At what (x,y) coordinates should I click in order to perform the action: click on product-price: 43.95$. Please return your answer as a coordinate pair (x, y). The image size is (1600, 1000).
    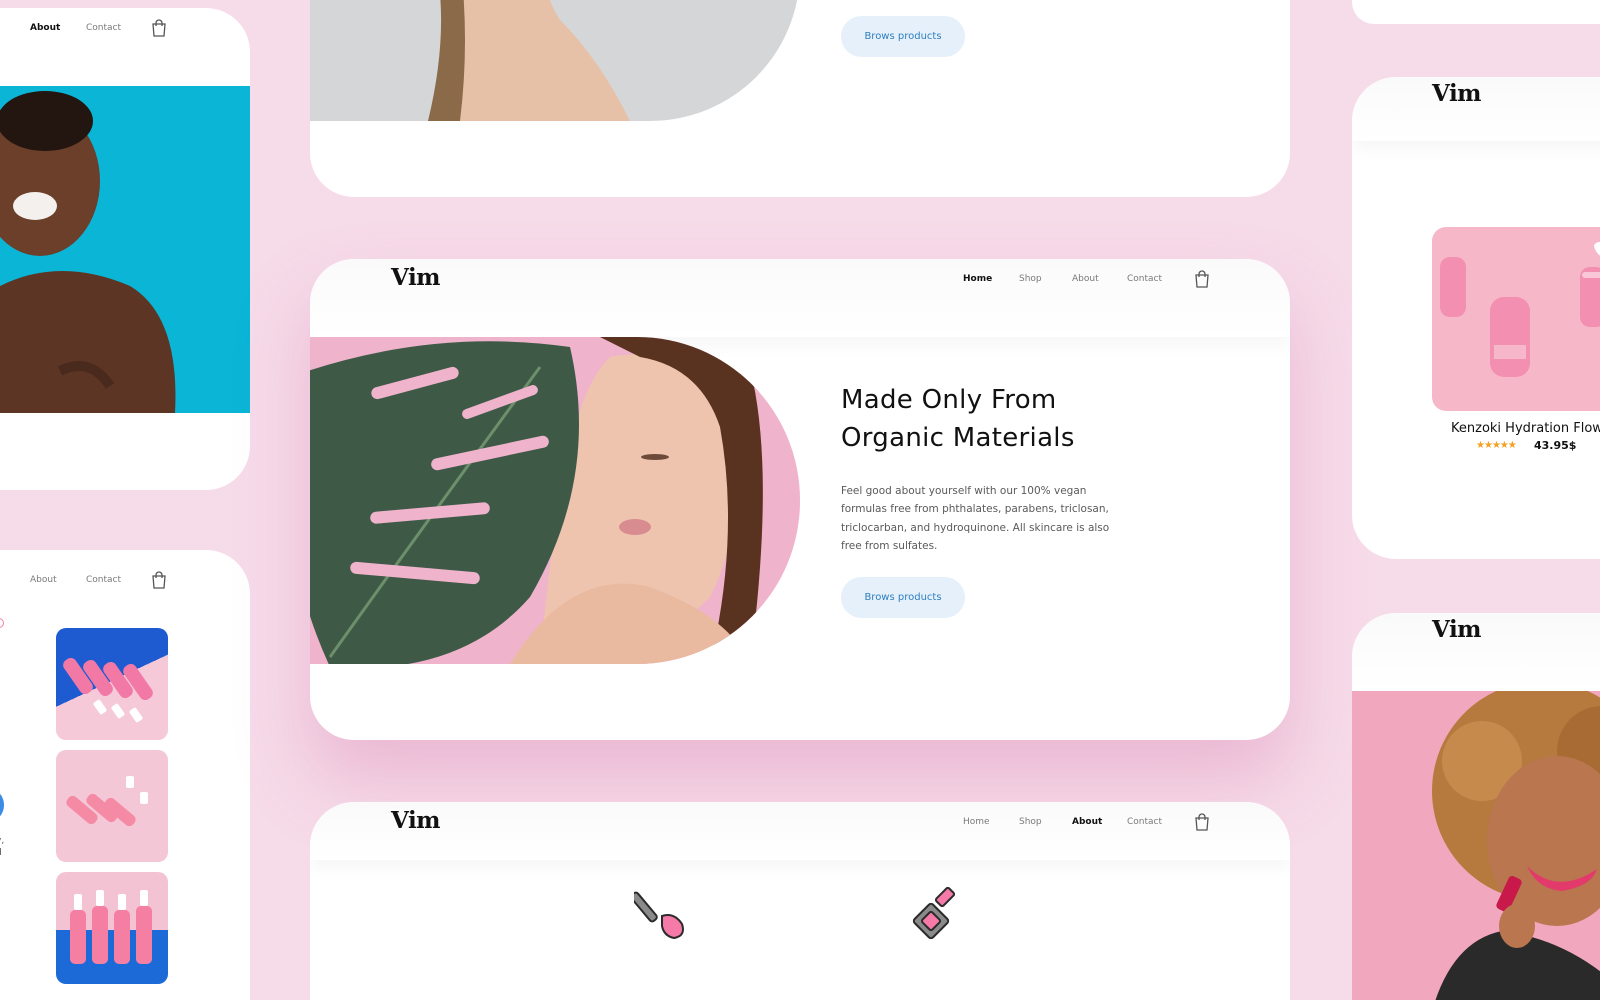
    Looking at the image, I should click on (1555, 445).